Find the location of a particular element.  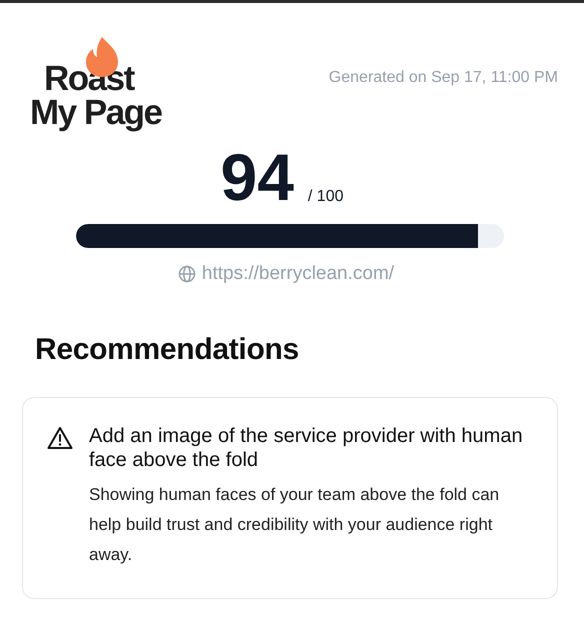

section-heading: Recommendations is located at coordinates (167, 350).